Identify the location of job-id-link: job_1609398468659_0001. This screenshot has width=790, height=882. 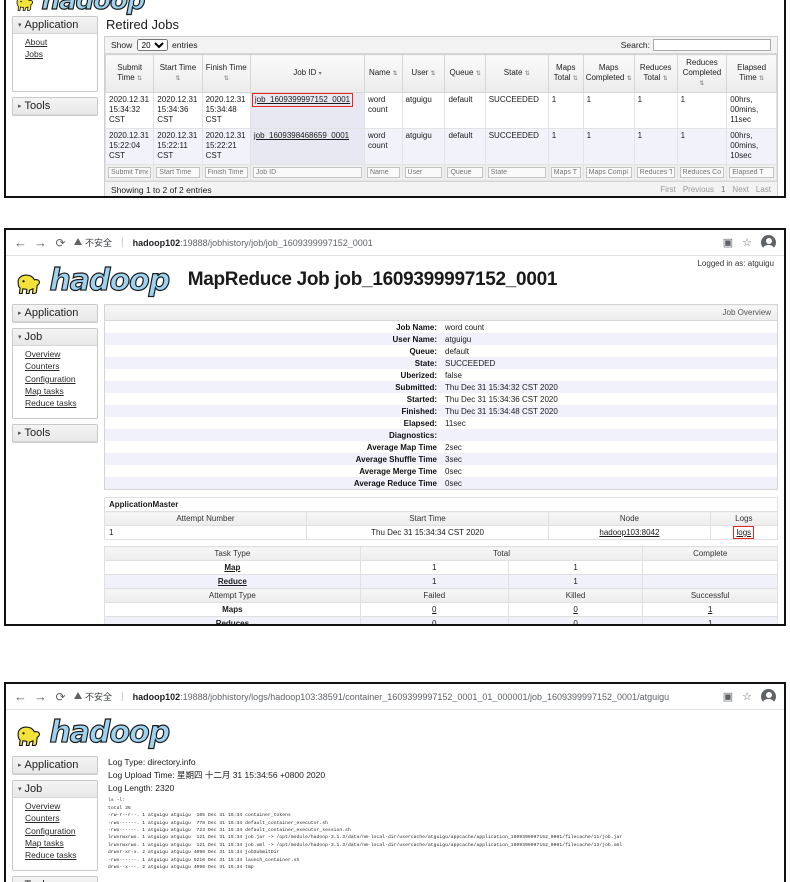
(301, 135).